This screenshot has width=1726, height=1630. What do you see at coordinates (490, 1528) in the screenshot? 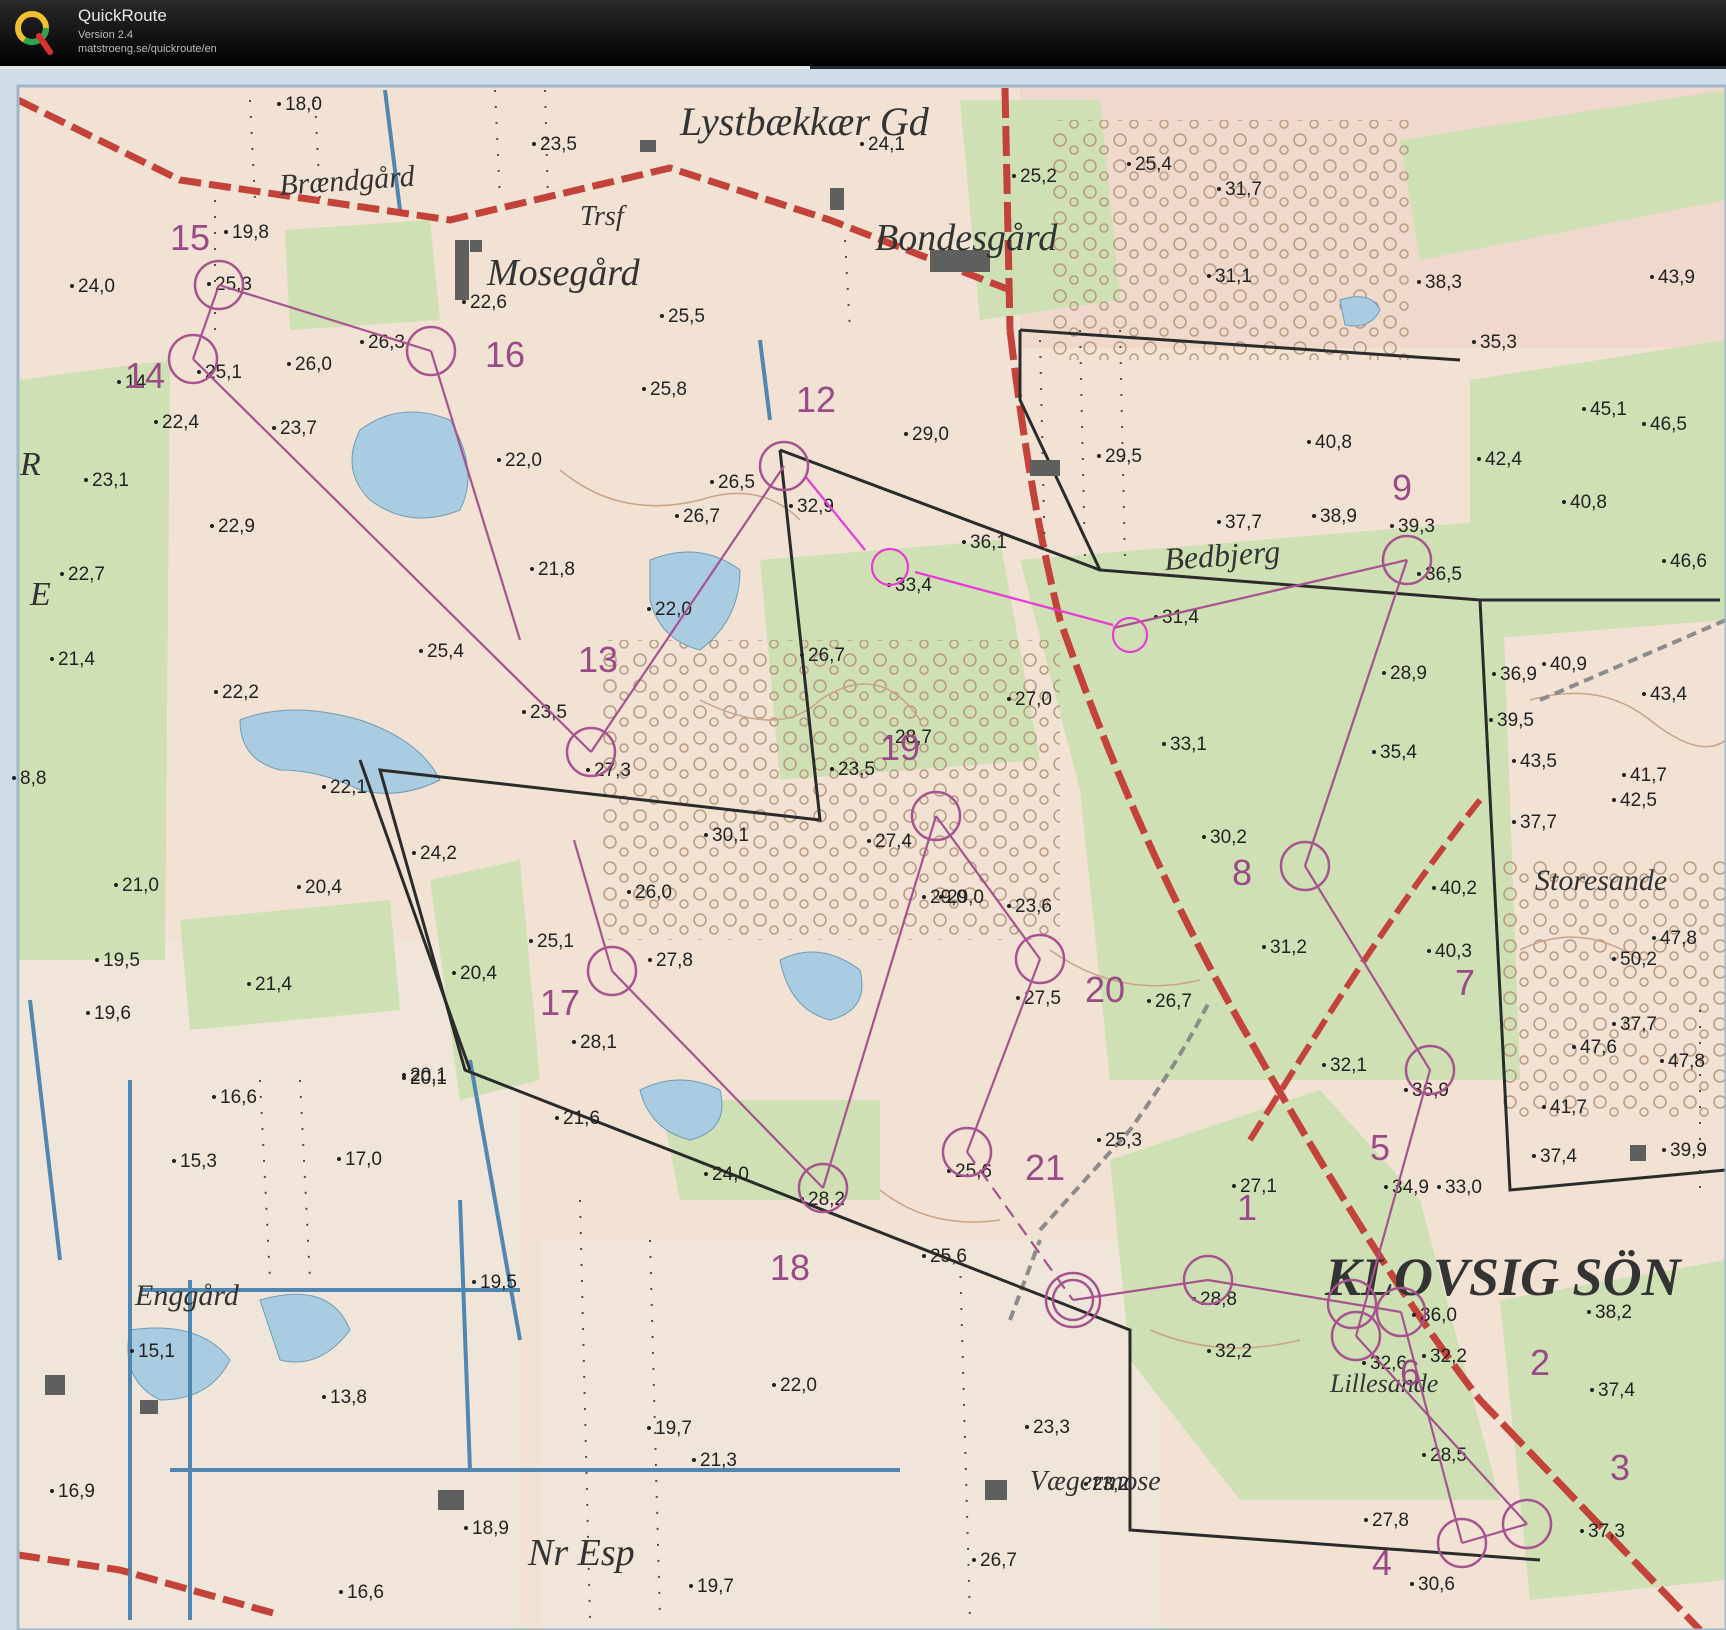
I see `spot-height-label: 18,9` at bounding box center [490, 1528].